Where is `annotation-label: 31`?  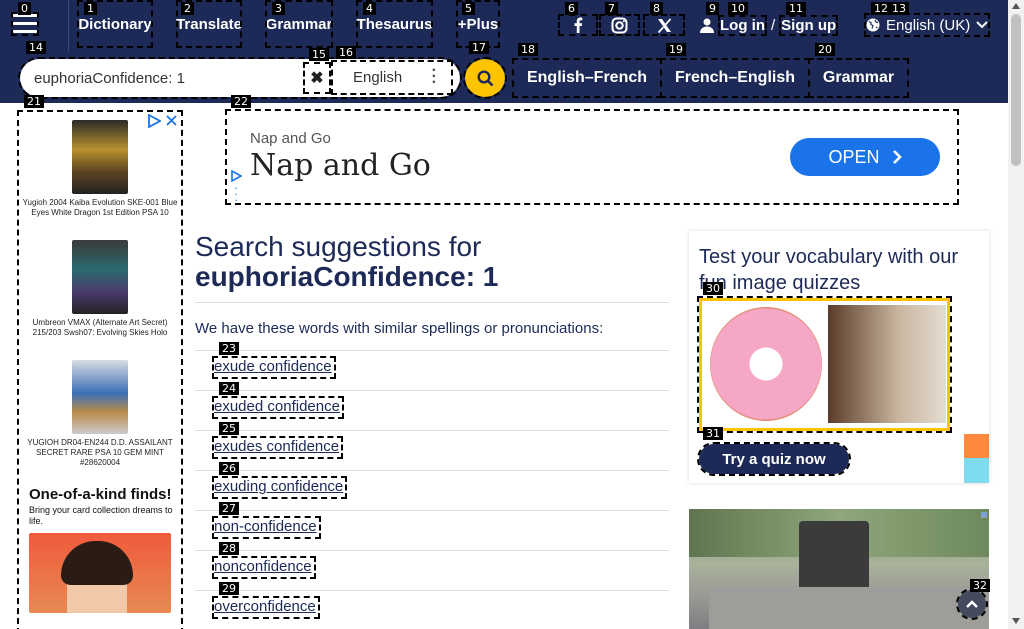
annotation-label: 31 is located at coordinates (713, 433).